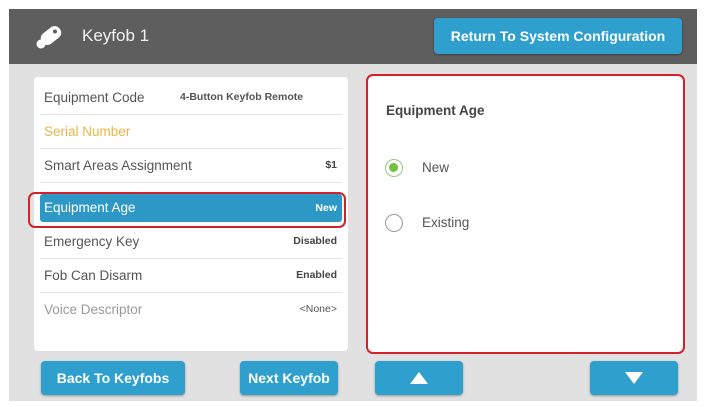 The image size is (705, 407). What do you see at coordinates (289, 378) in the screenshot?
I see `next-keyfob-button: Next Keyfob` at bounding box center [289, 378].